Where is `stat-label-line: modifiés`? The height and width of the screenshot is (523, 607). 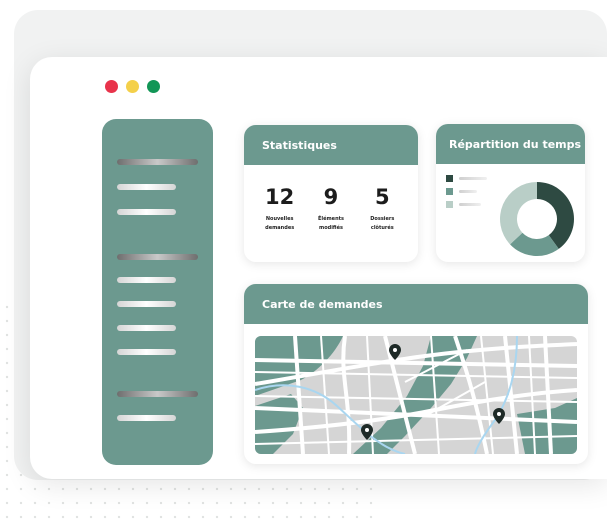 stat-label-line: modifiés is located at coordinates (330, 228).